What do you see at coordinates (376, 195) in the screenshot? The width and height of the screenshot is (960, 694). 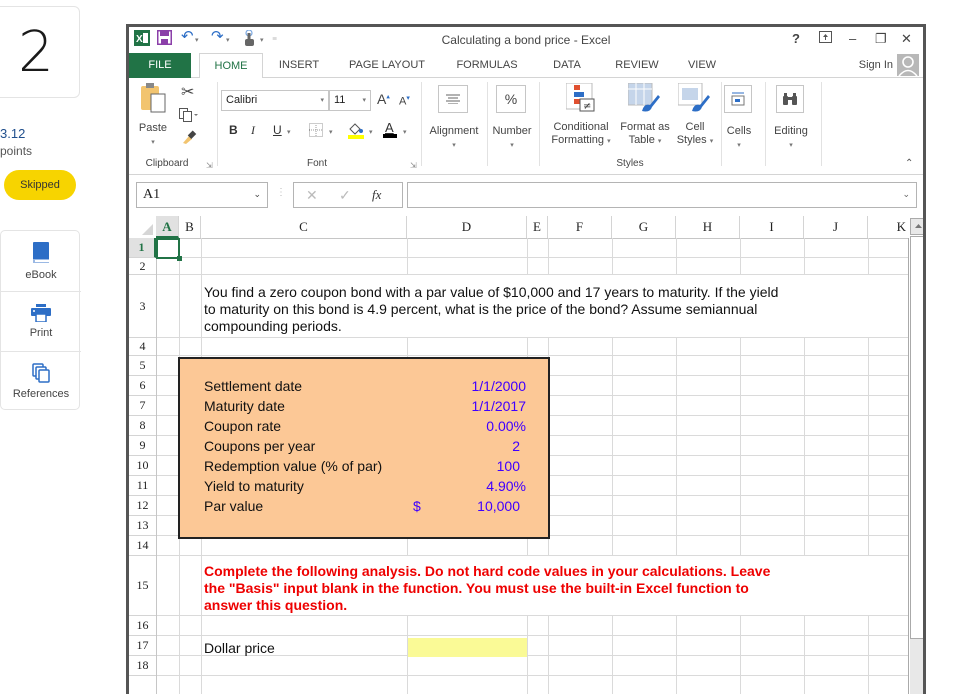 I see `insert-function-icon: fx` at bounding box center [376, 195].